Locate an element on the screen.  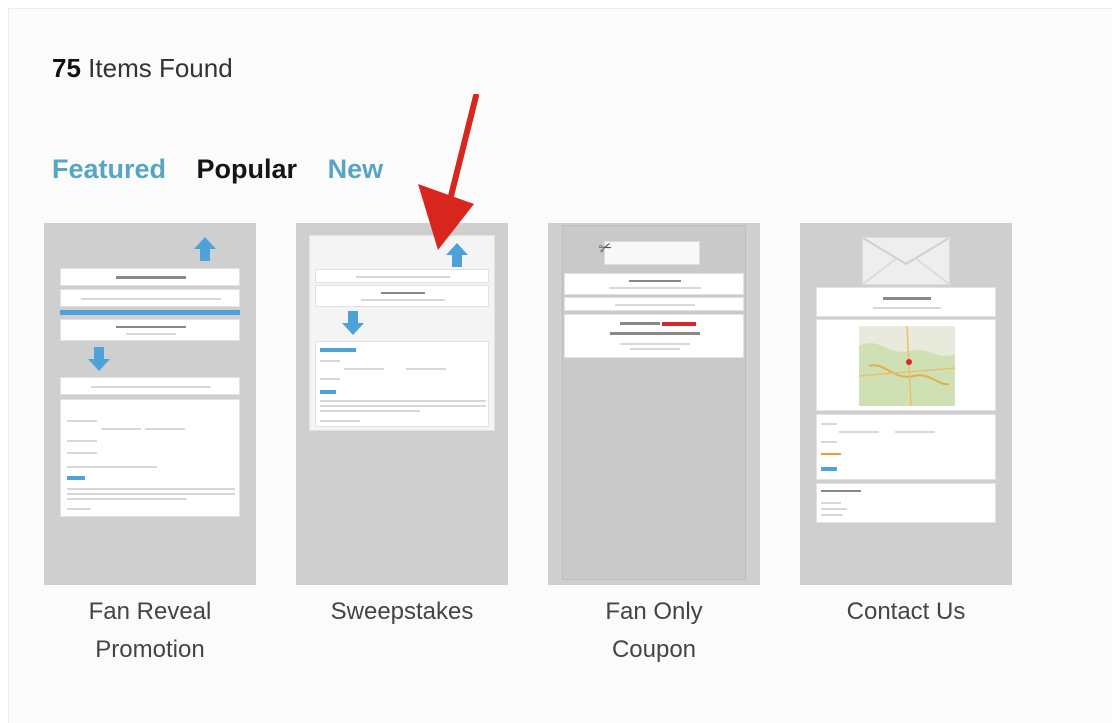
template-card-fan-only-coupon: ✂ Fan Only Coupon is located at coordinates (654, 446).